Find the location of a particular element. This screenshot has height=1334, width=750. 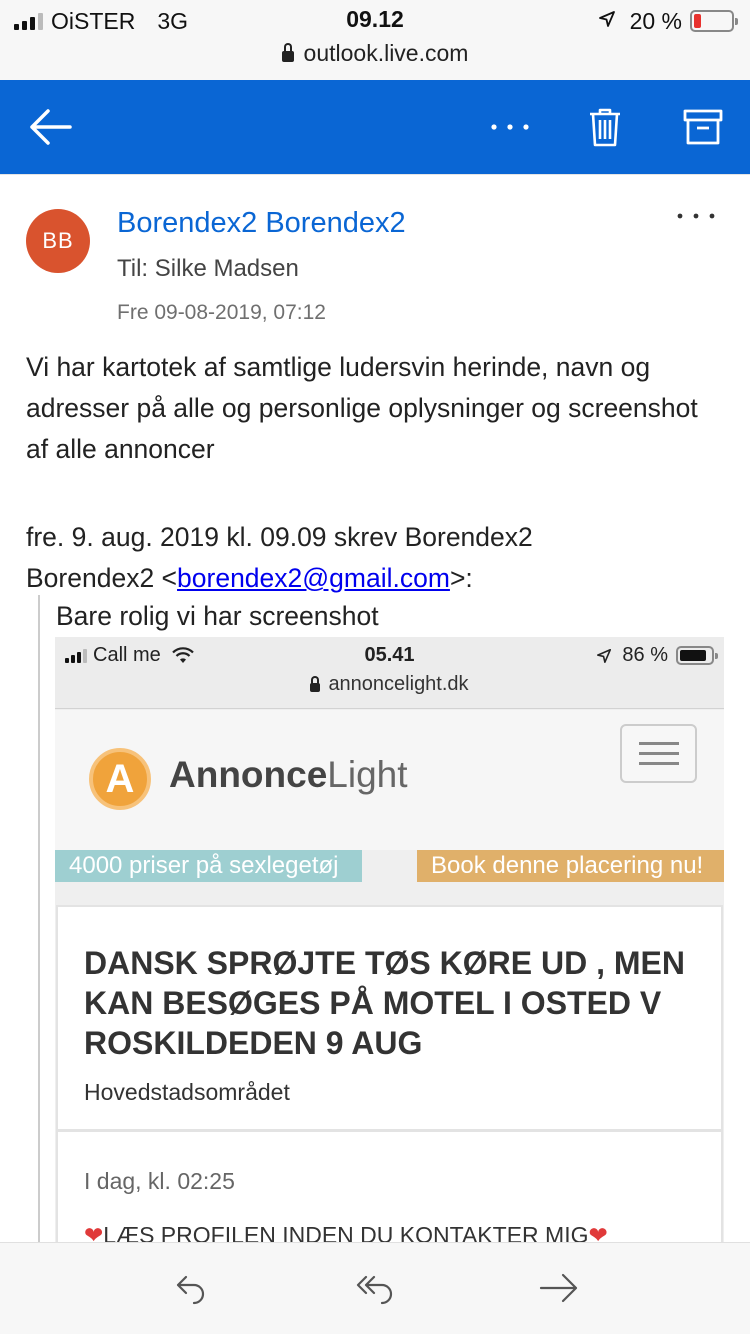

status-right: 20 % is located at coordinates (668, 21).